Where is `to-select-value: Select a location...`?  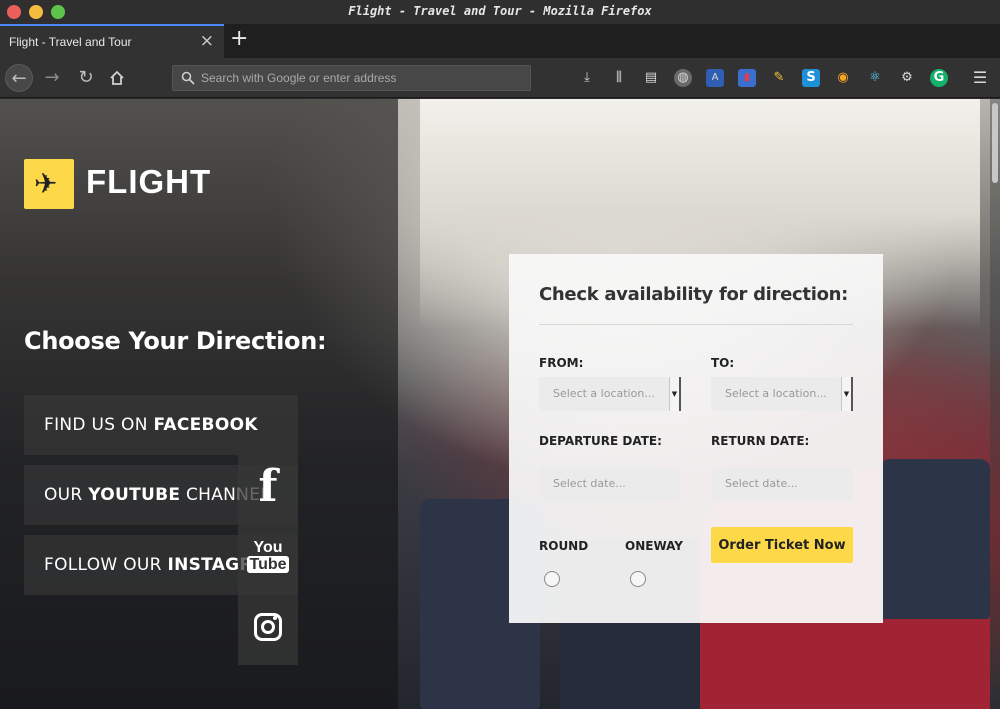 to-select-value: Select a location... is located at coordinates (776, 393).